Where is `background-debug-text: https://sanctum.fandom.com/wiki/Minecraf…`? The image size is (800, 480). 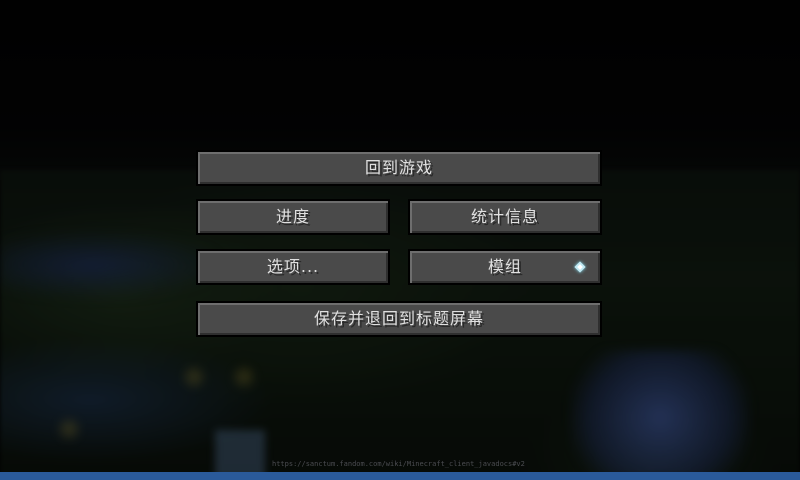
background-debug-text: https://sanctum.fandom.com/wiki/Minecraf… is located at coordinates (398, 464).